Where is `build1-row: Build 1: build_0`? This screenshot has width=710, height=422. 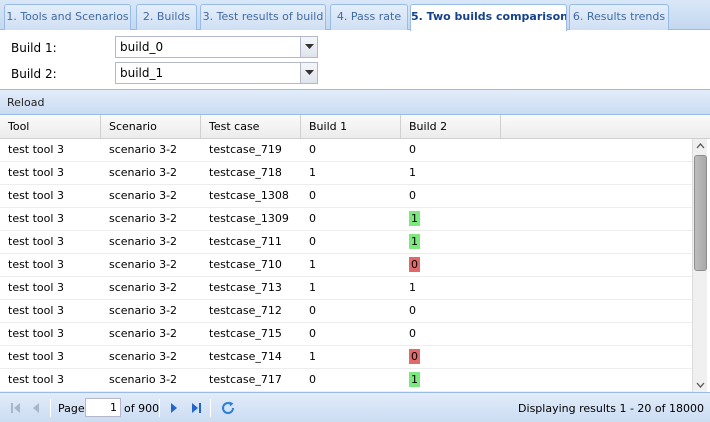 build1-row: Build 1: build_0 is located at coordinates (355, 49).